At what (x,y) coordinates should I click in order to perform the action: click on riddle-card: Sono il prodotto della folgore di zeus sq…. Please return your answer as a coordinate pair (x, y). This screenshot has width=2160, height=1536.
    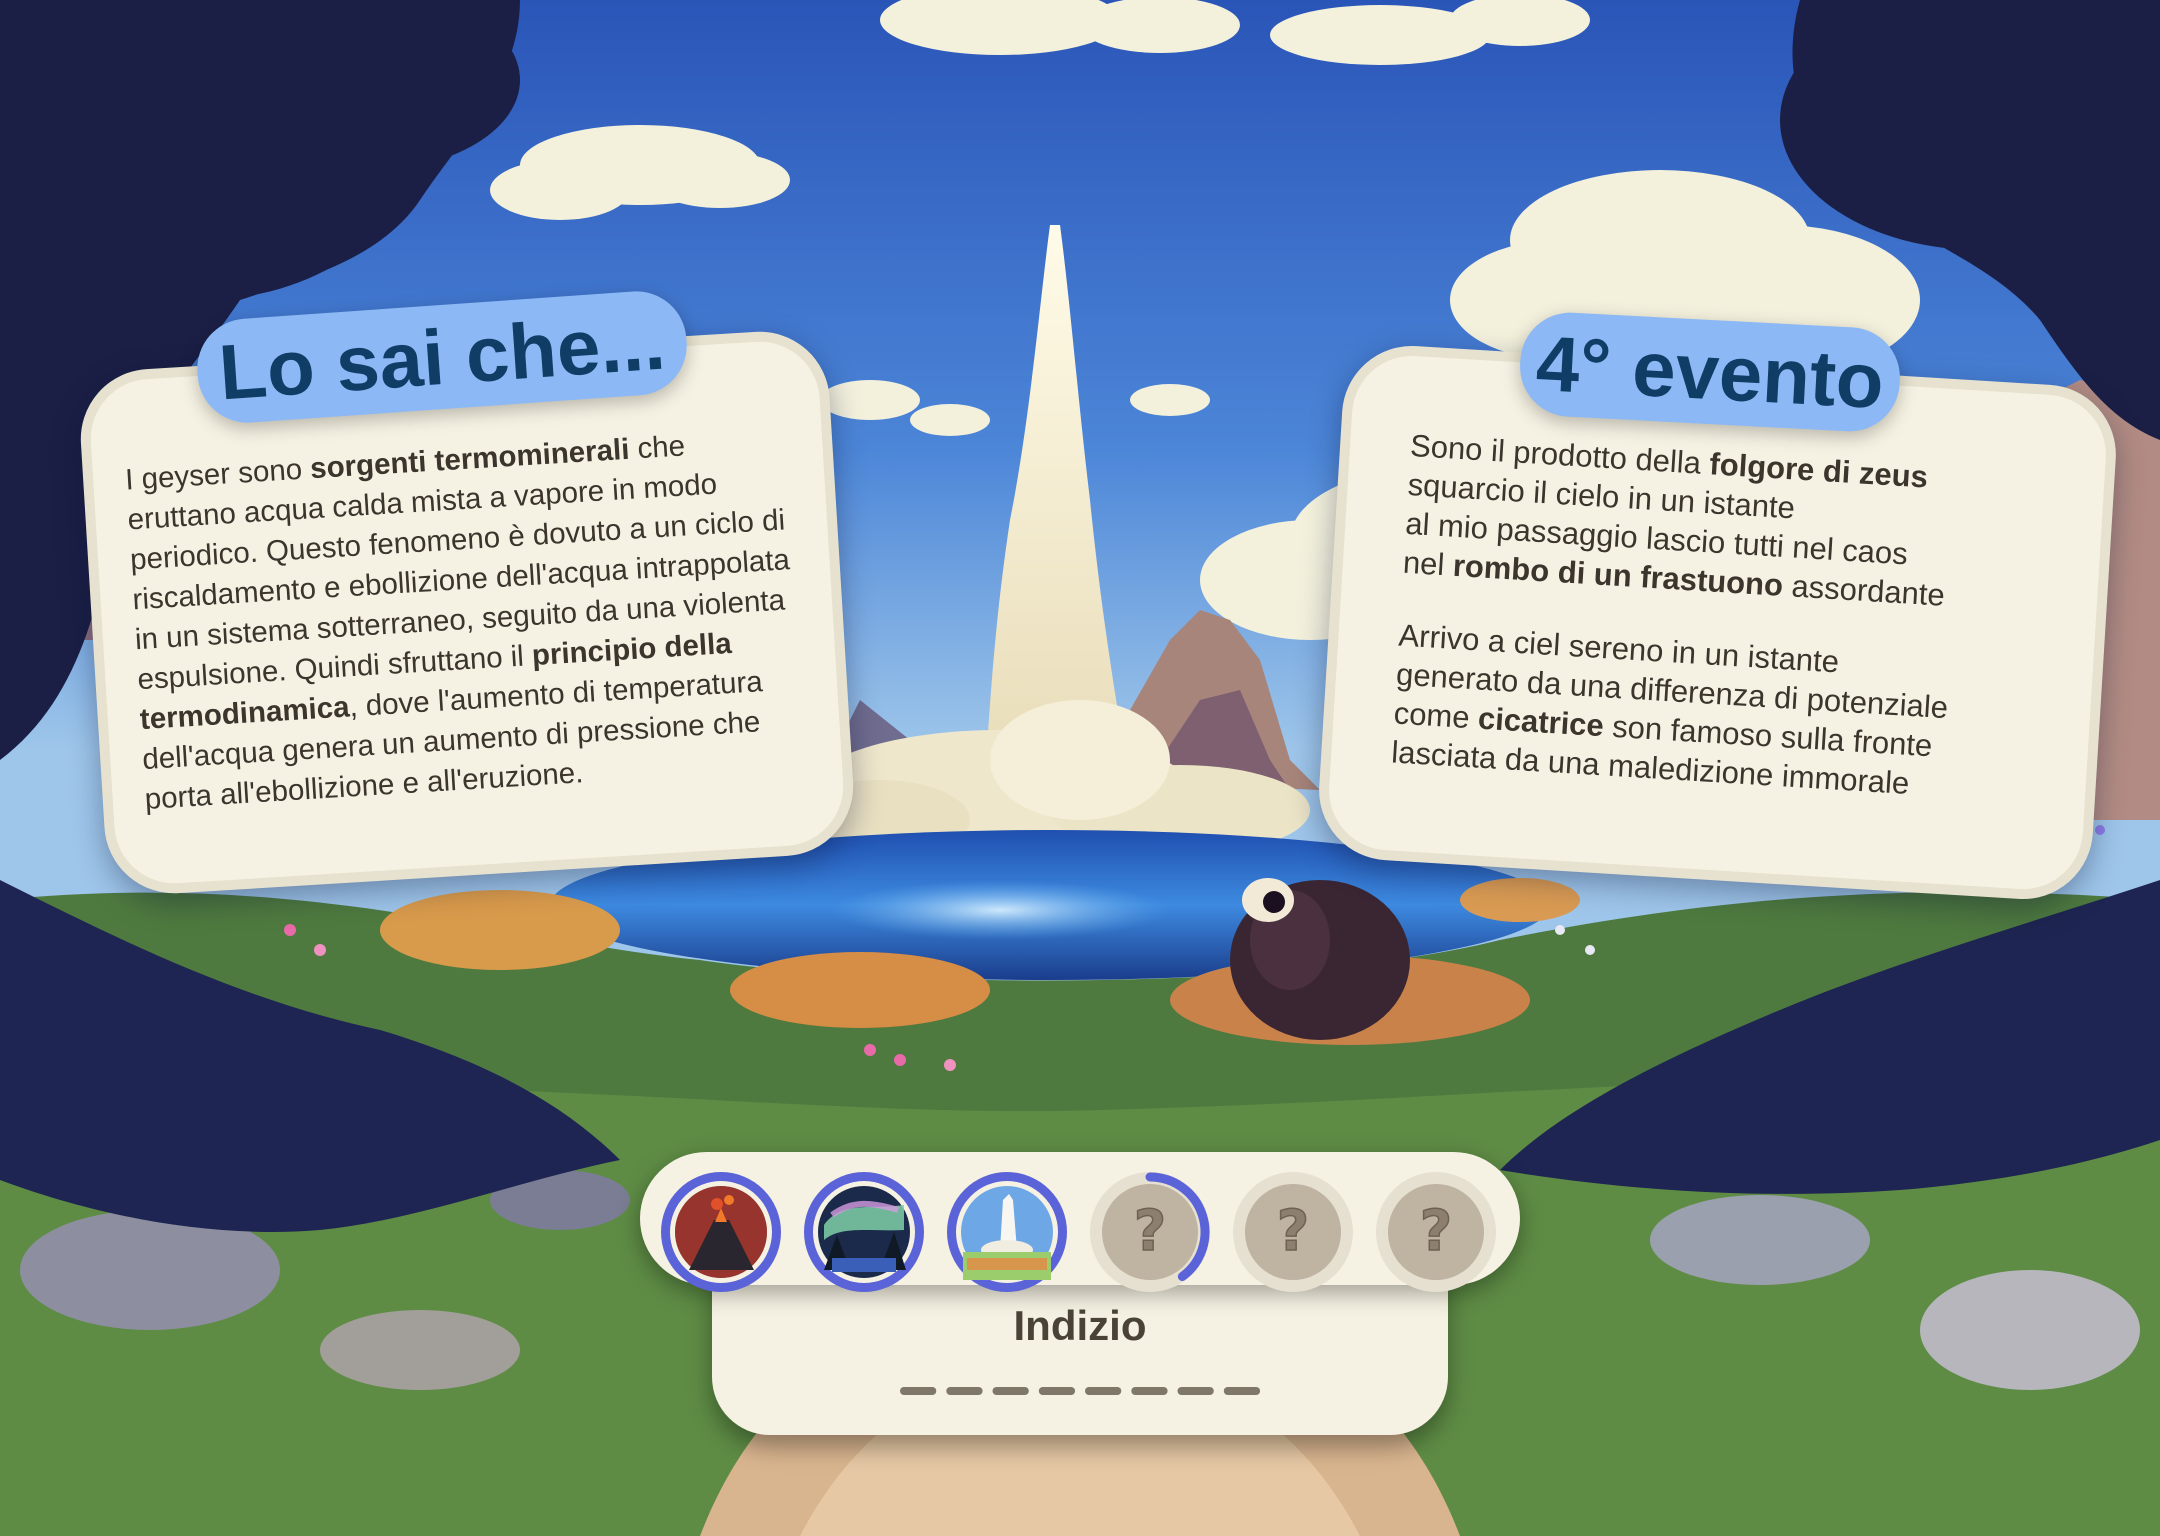
    Looking at the image, I should click on (1717, 622).